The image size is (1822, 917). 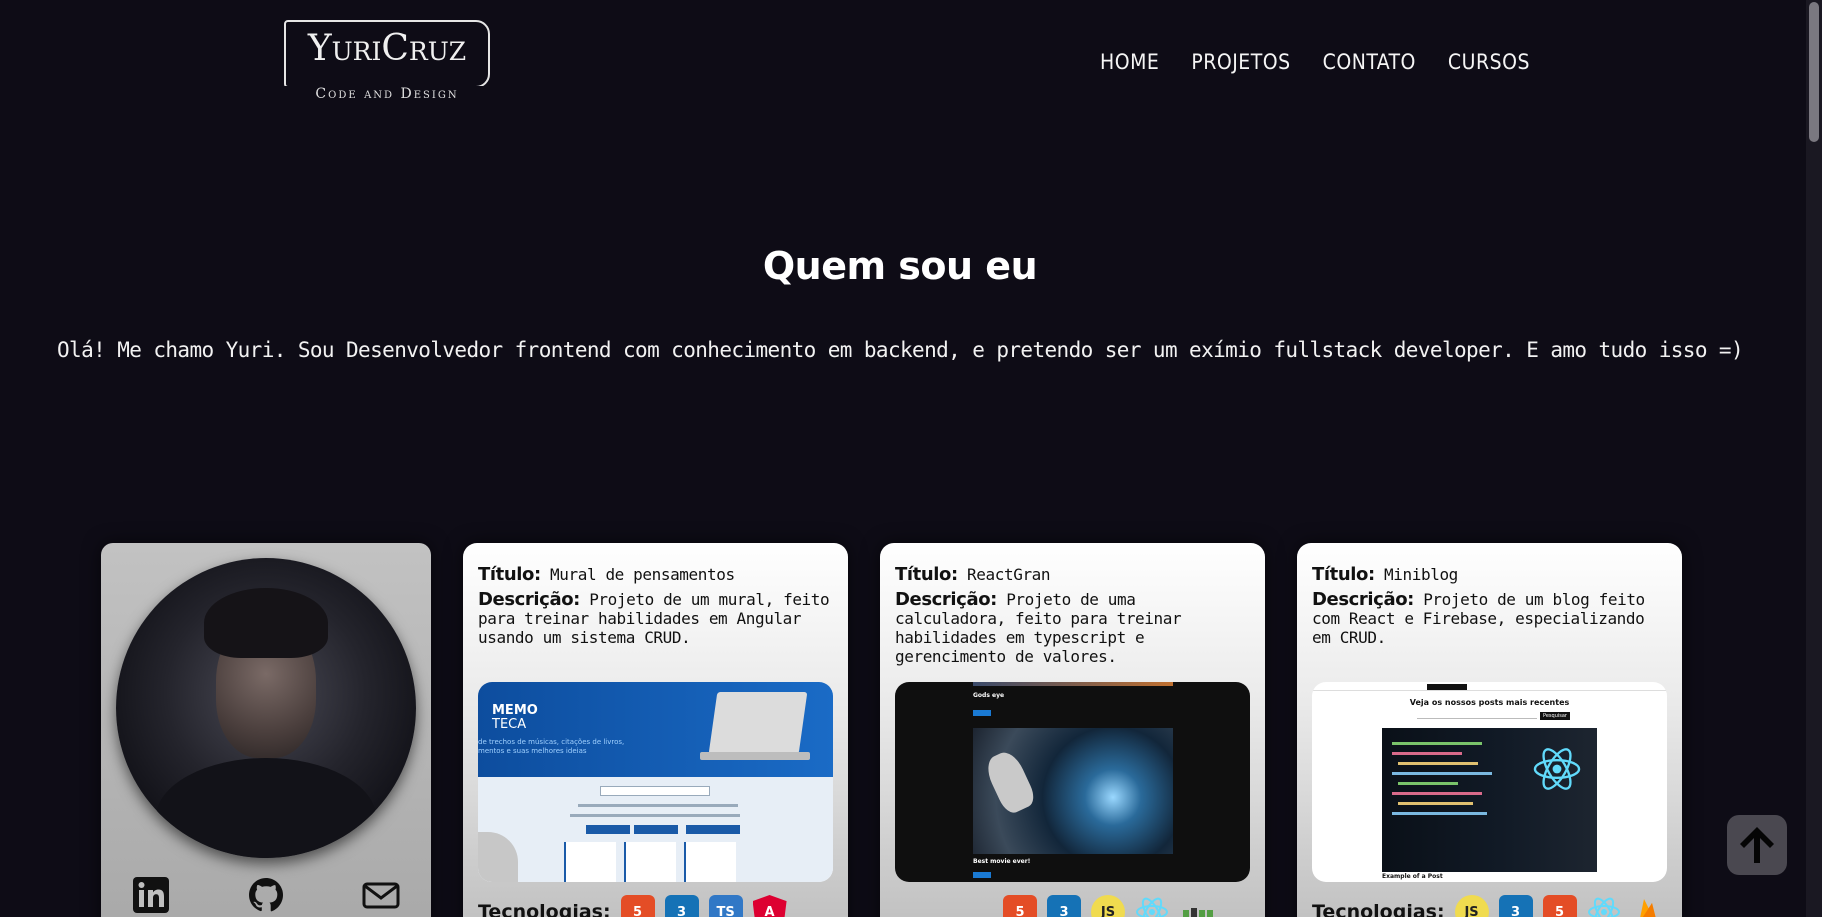 I want to click on about-title: Quem sou eu, so click(x=900, y=266).